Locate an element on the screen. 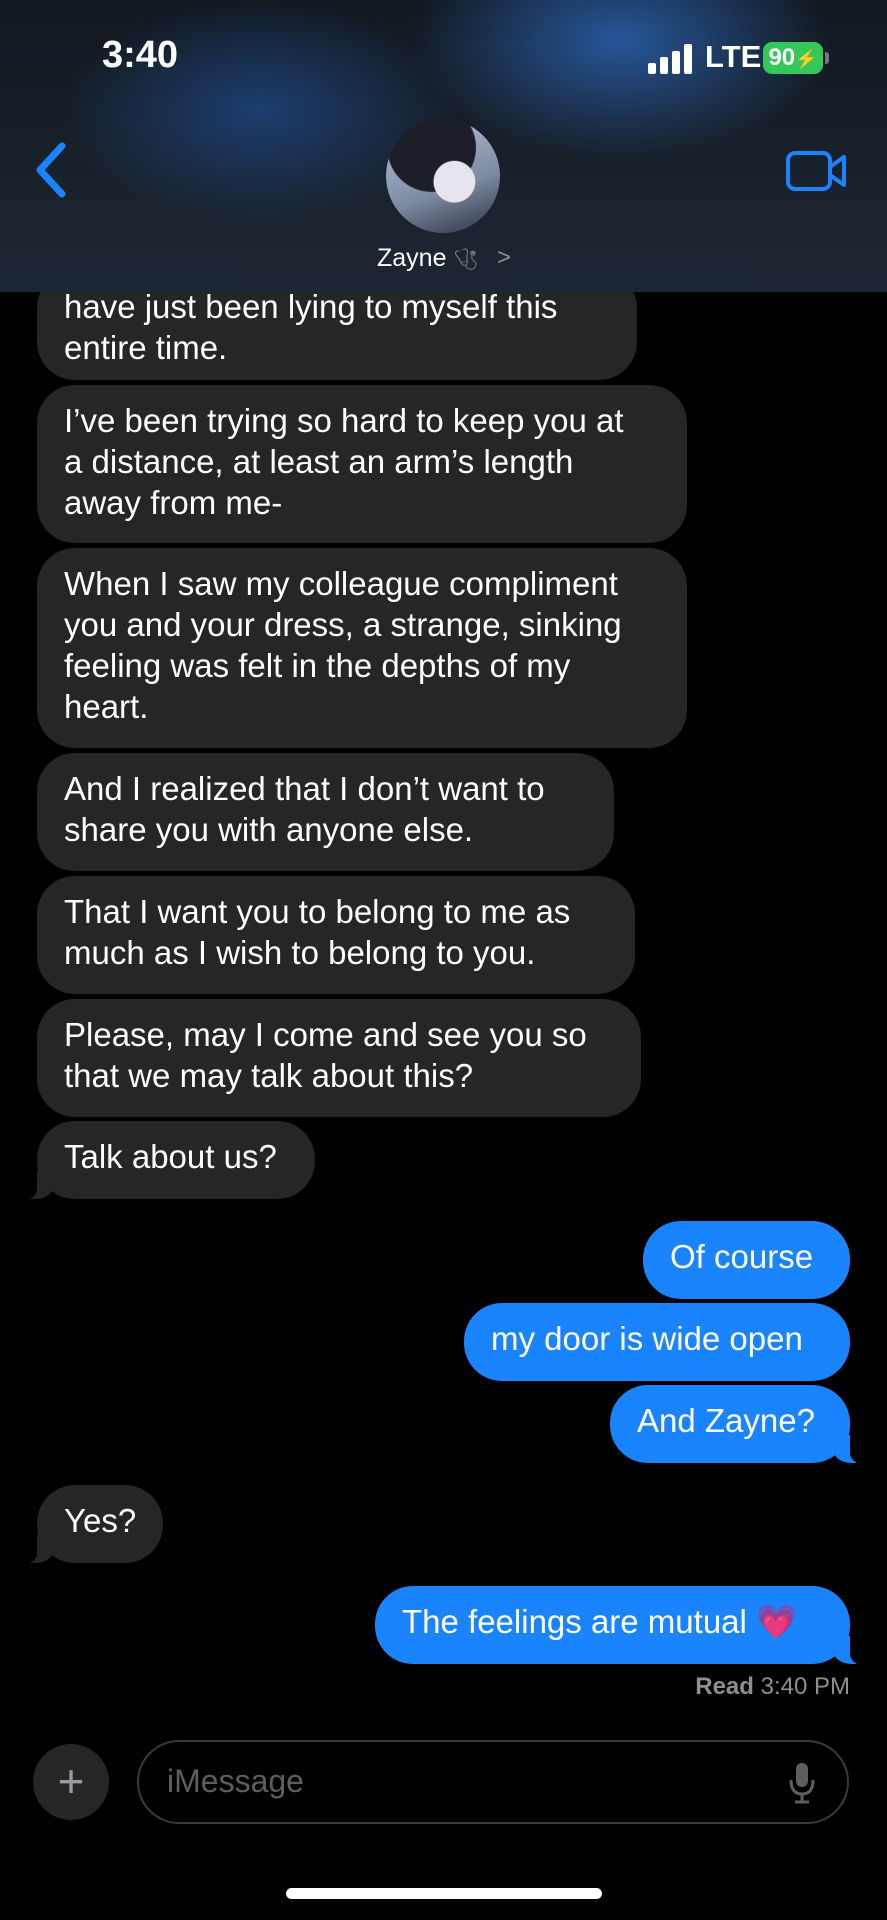 This screenshot has height=1920, width=887. imessage-input: iMessage is located at coordinates (493, 1782).